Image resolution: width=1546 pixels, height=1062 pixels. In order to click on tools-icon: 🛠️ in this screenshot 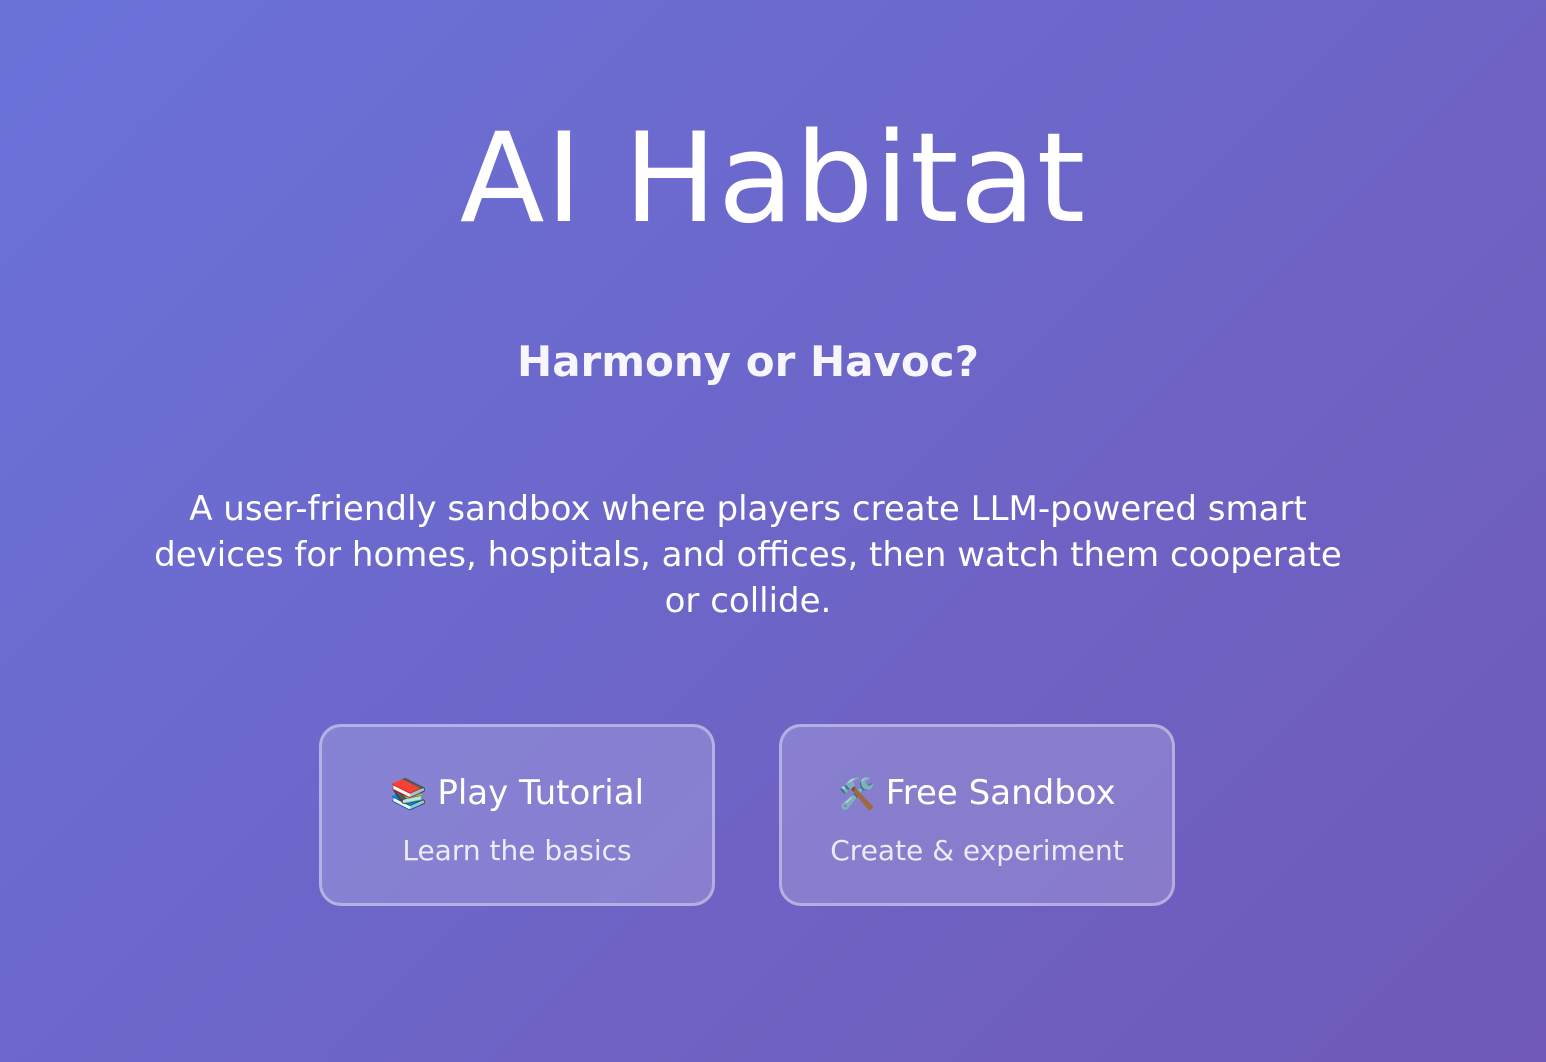, I will do `click(857, 794)`.